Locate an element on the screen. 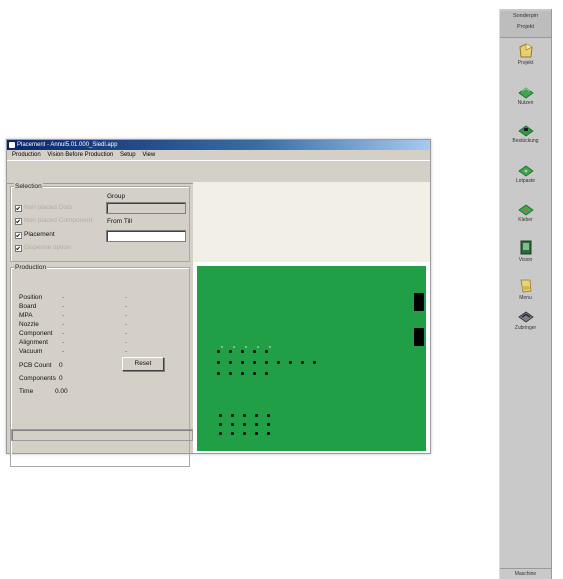 The height and width of the screenshot is (579, 563). row-vacuum-value-2: - is located at coordinates (126, 351).